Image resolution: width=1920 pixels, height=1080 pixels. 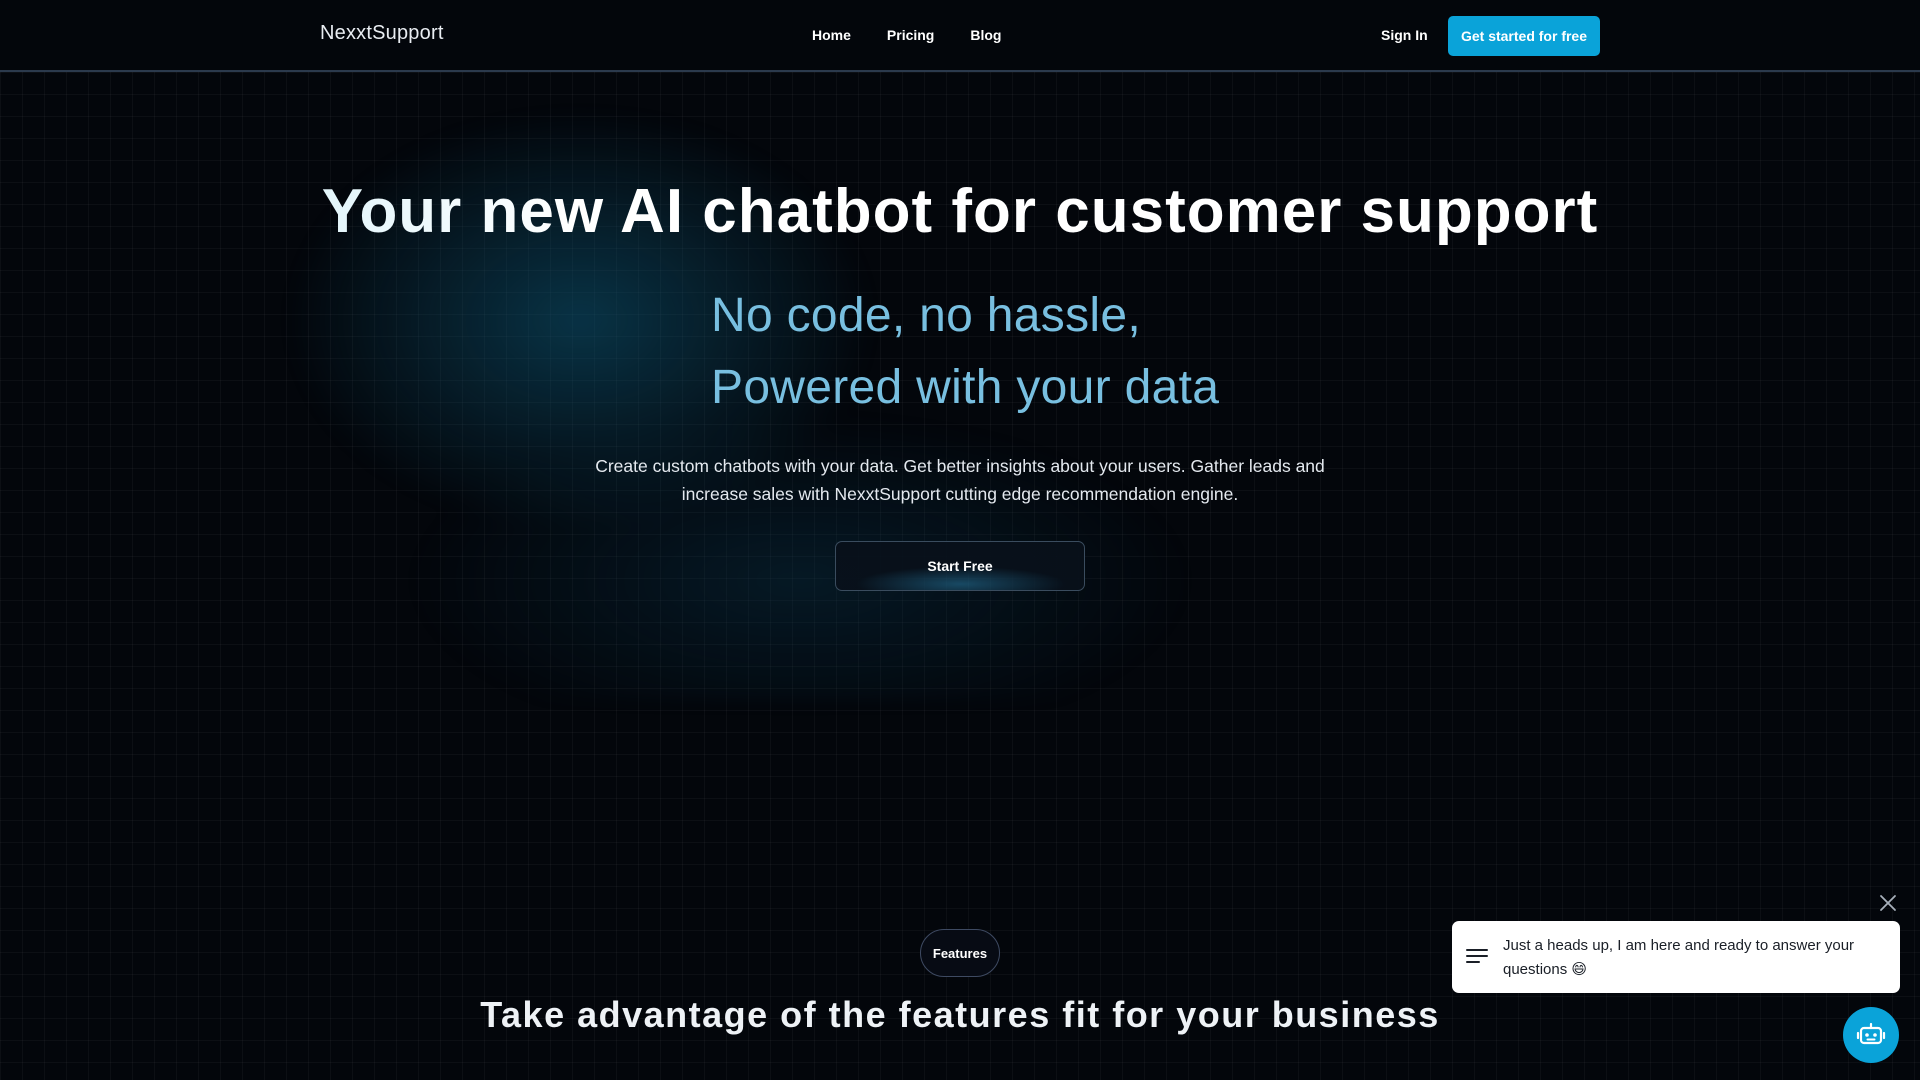 What do you see at coordinates (926, 315) in the screenshot?
I see `hero-subtitle-line-1: No code, no hassle,` at bounding box center [926, 315].